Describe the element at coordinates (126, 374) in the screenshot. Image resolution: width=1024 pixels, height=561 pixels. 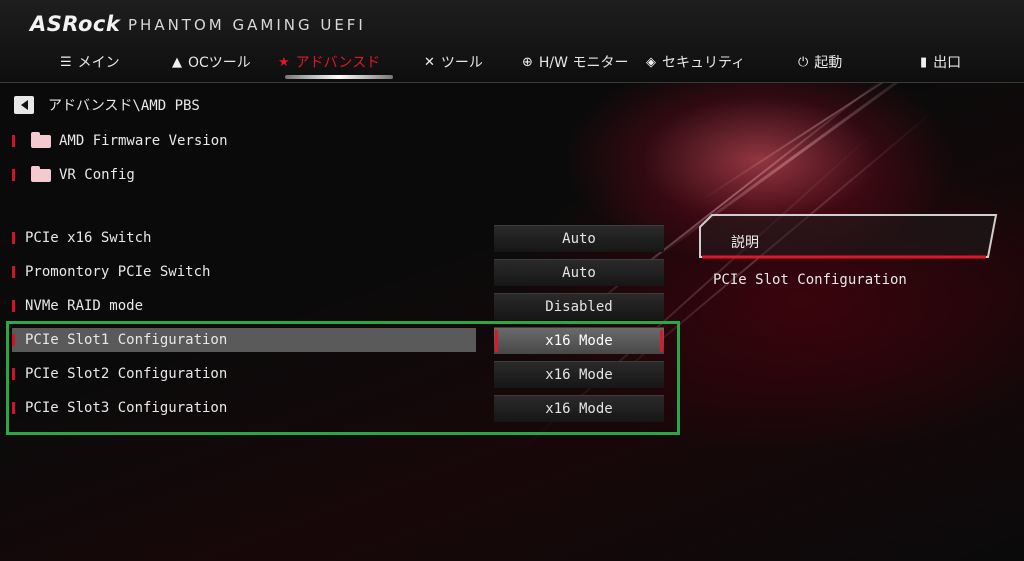
I see `setting-label: PCIe Slot2 Configuration` at that location.